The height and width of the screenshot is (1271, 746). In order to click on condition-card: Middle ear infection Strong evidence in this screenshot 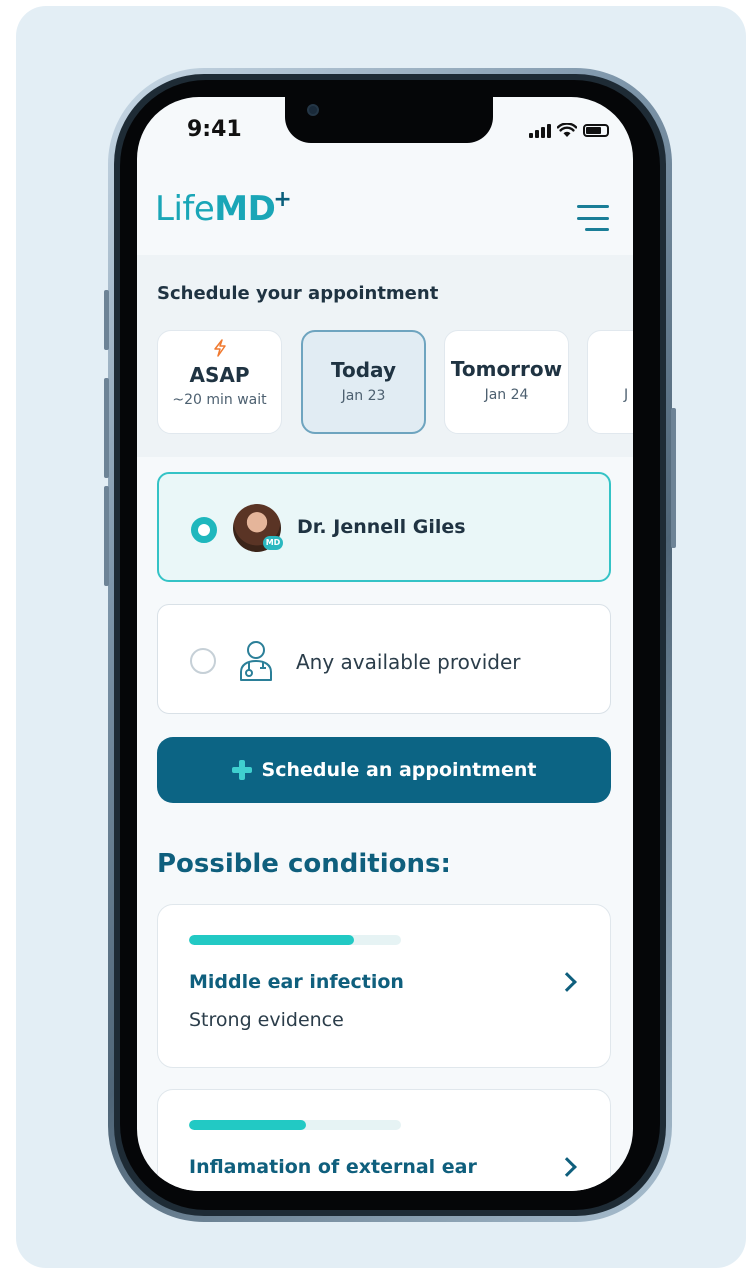, I will do `click(384, 986)`.